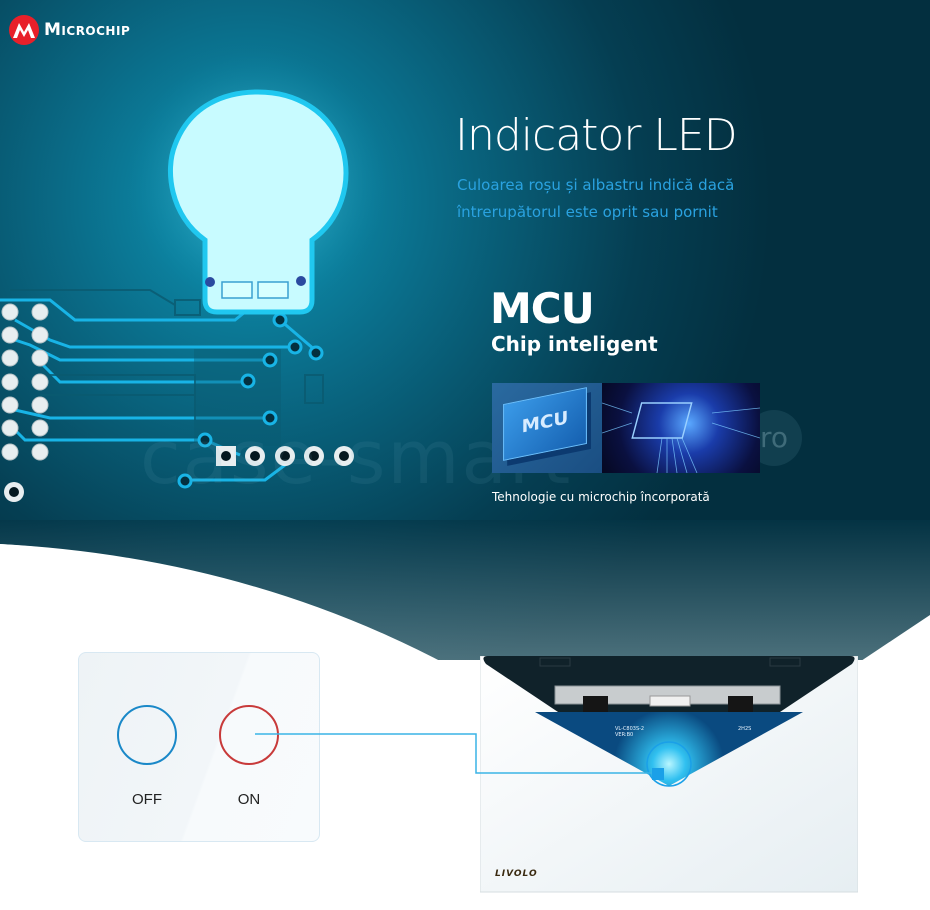 This screenshot has width=930, height=910. I want to click on callout-connector-line, so click(453, 753).